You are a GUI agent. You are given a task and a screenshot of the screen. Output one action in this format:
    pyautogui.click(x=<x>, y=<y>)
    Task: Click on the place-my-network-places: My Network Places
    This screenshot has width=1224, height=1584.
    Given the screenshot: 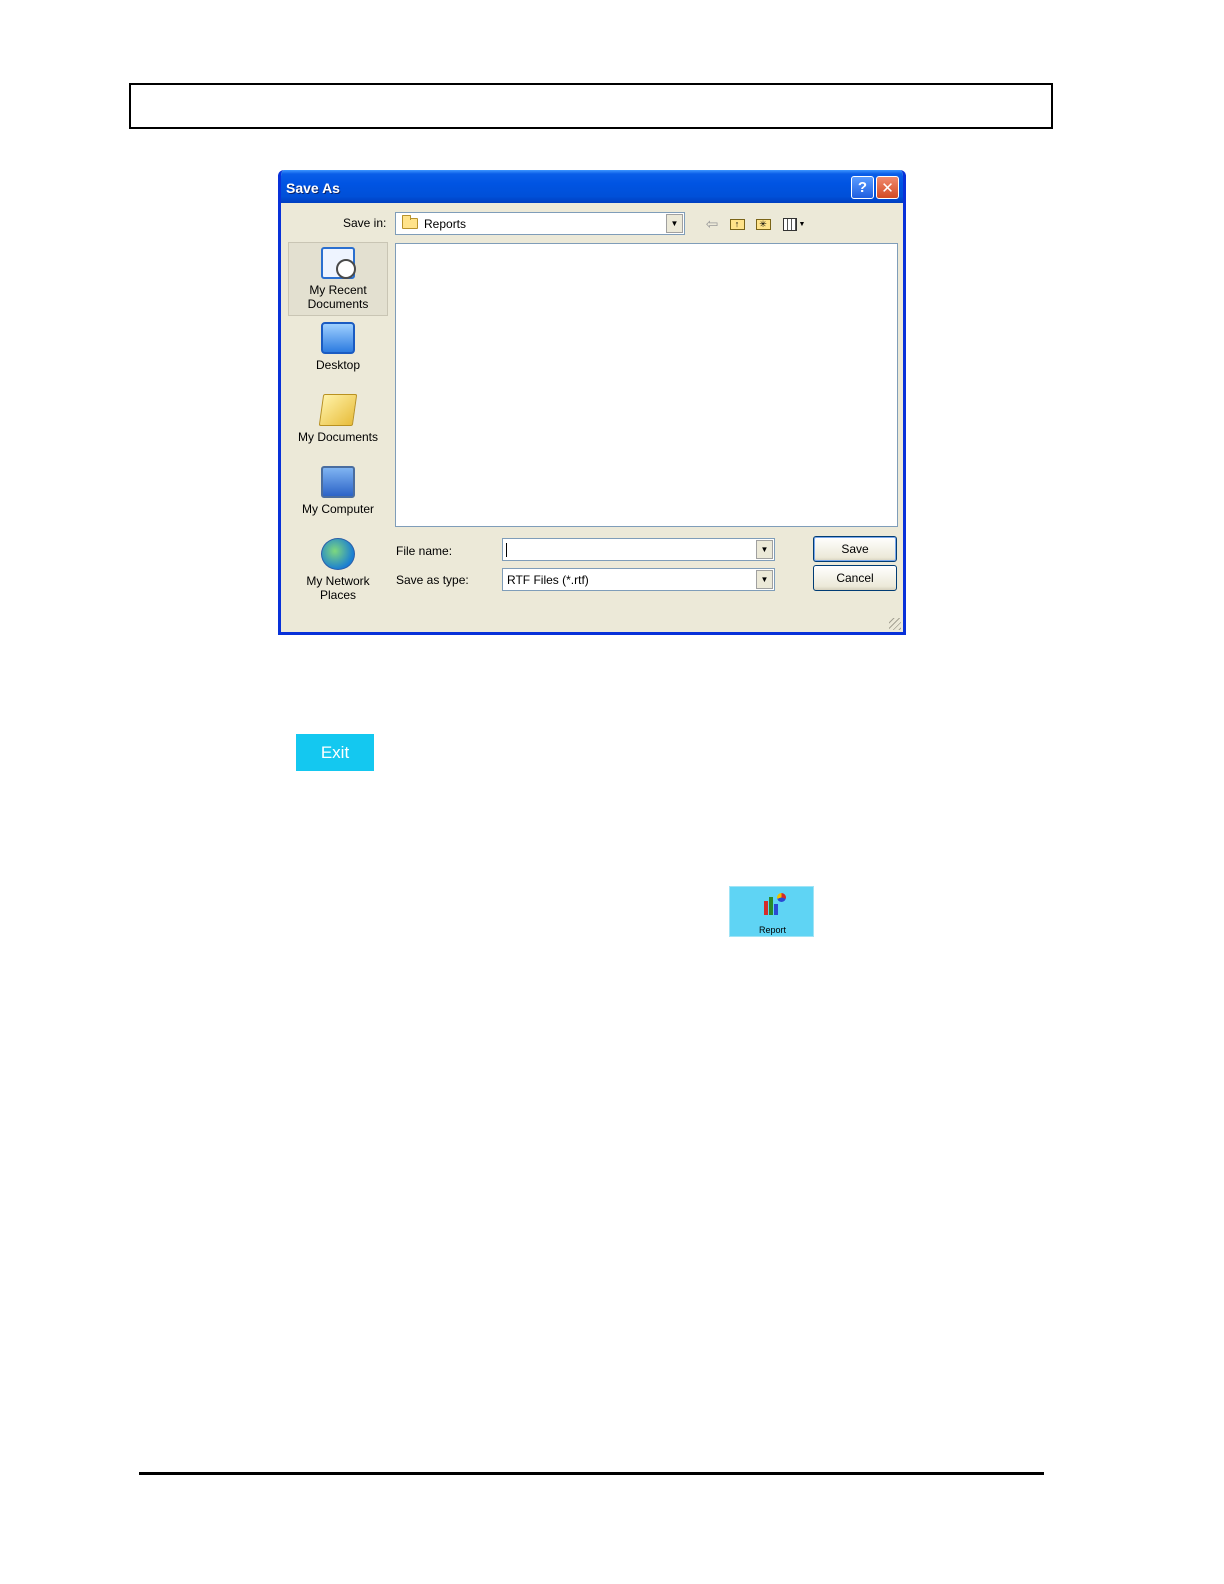 What is the action you would take?
    pyautogui.click(x=338, y=570)
    